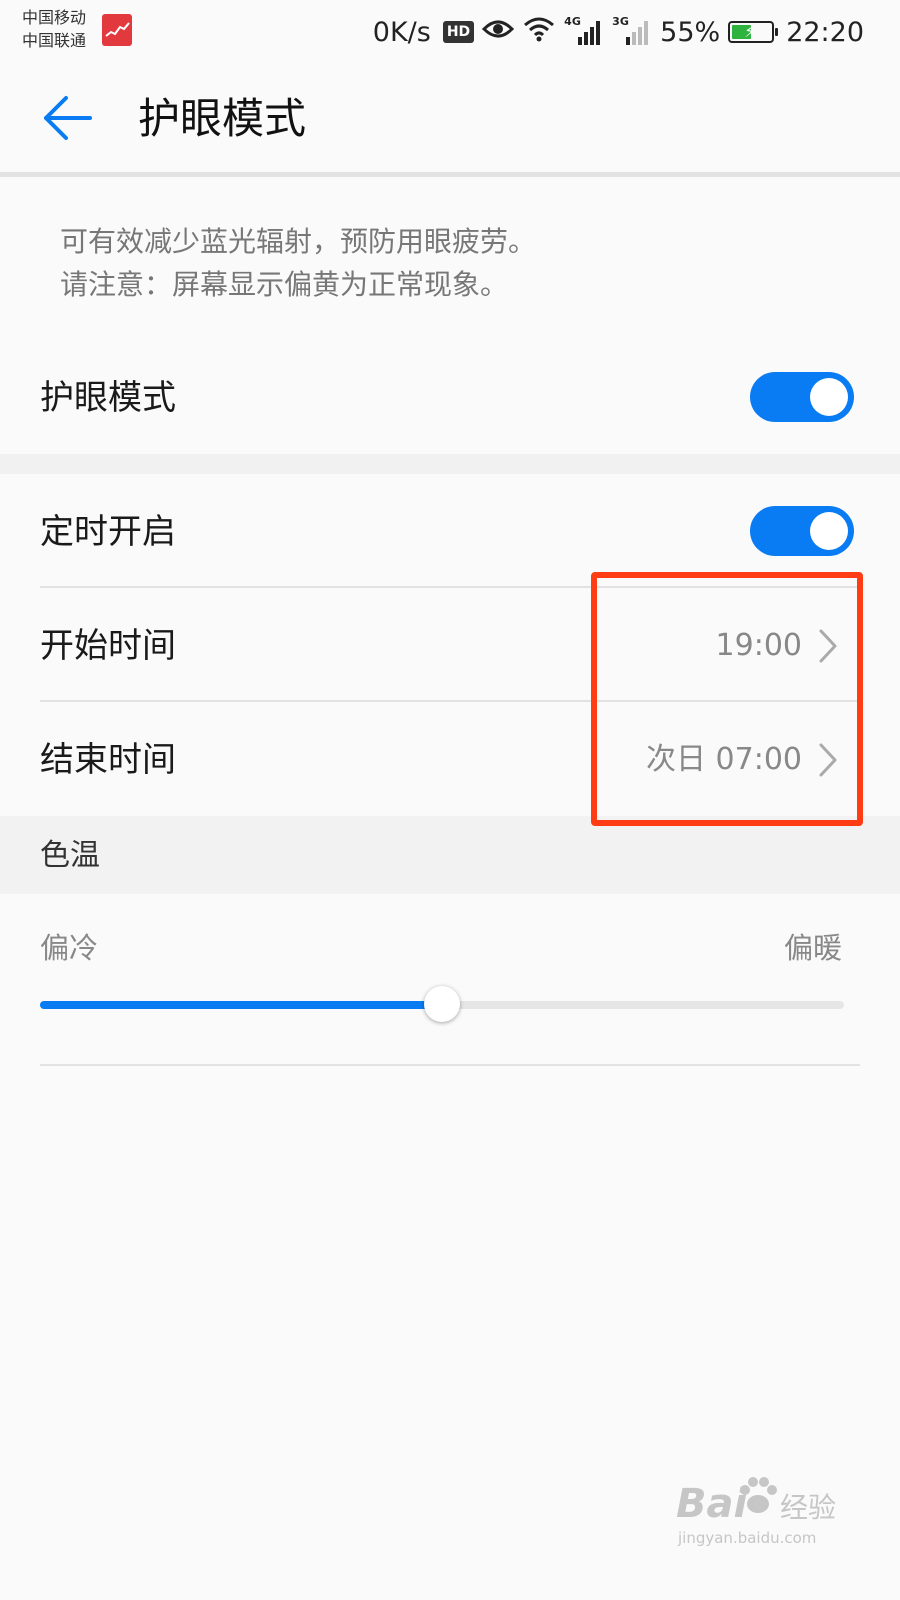 This screenshot has height=1600, width=900. I want to click on highlight-annotation, so click(727, 699).